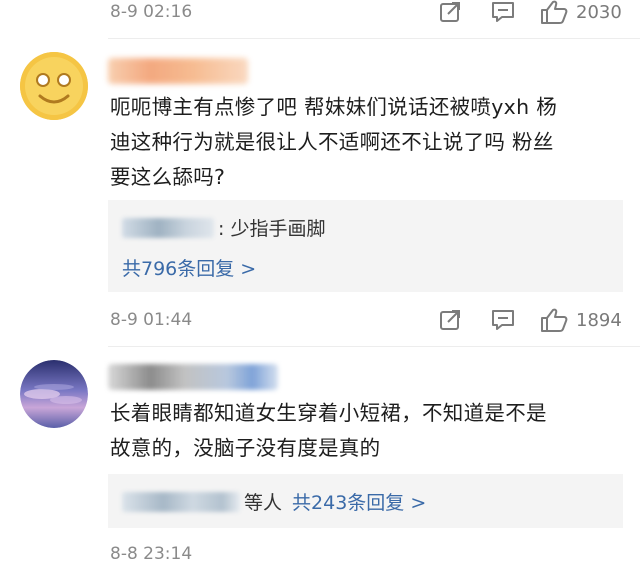  I want to click on reply-preview-line: : 少指手画脚, so click(223, 227).